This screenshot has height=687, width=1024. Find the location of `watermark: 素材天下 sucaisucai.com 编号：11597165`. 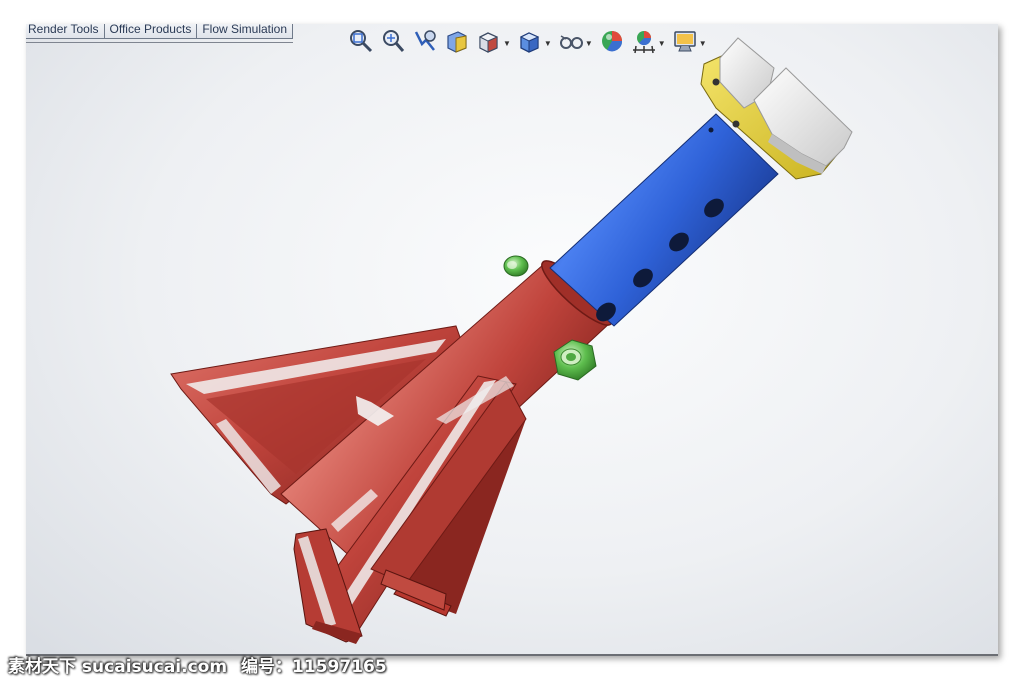

watermark: 素材天下 sucaisucai.com 编号：11597165 is located at coordinates (197, 664).